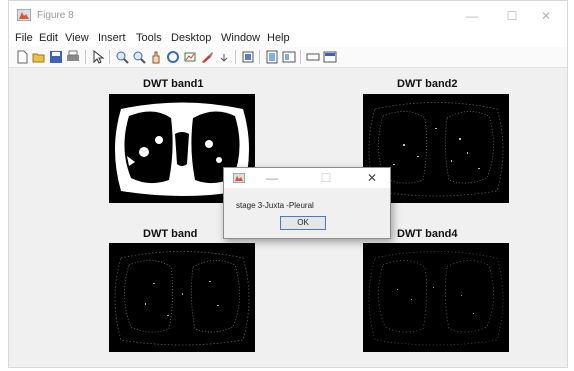 The height and width of the screenshot is (371, 574). What do you see at coordinates (112, 38) in the screenshot?
I see `menu-insert: Insert` at bounding box center [112, 38].